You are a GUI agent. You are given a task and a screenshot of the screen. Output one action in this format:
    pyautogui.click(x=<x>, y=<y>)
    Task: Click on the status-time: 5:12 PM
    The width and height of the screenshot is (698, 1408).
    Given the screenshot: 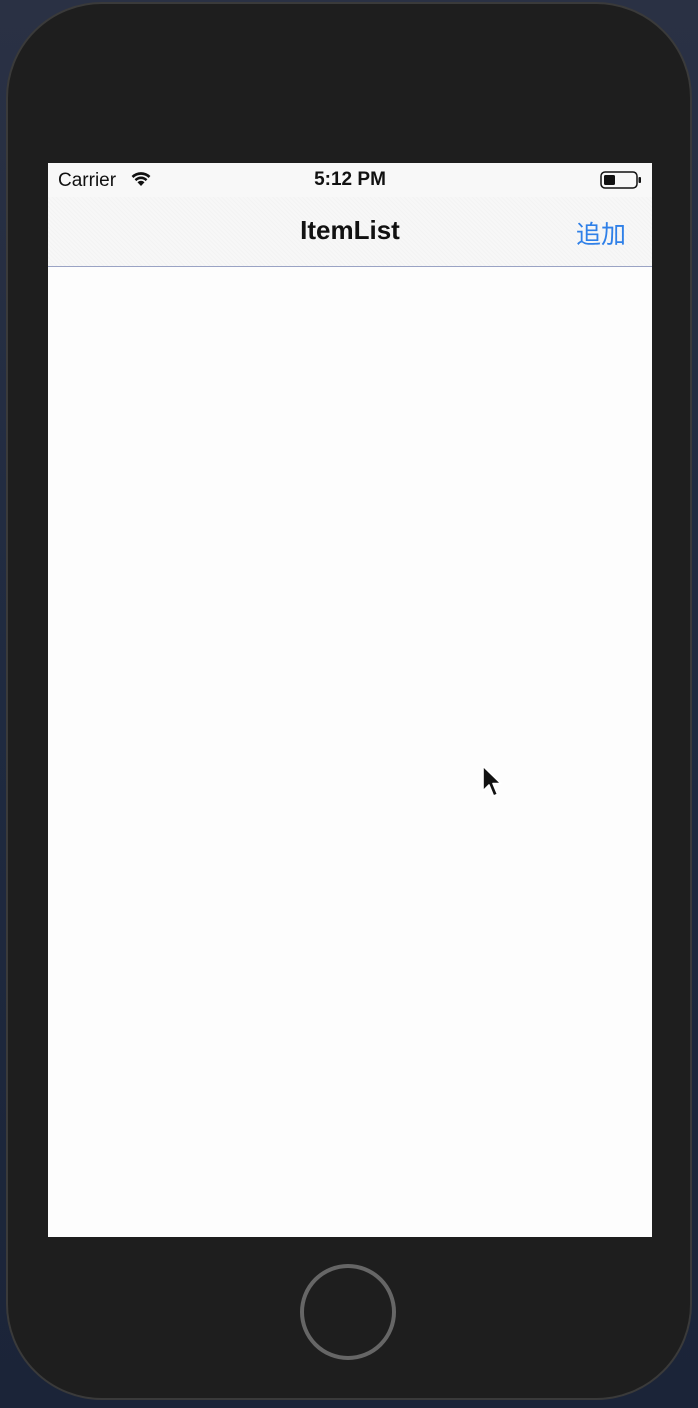 What is the action you would take?
    pyautogui.click(x=350, y=179)
    